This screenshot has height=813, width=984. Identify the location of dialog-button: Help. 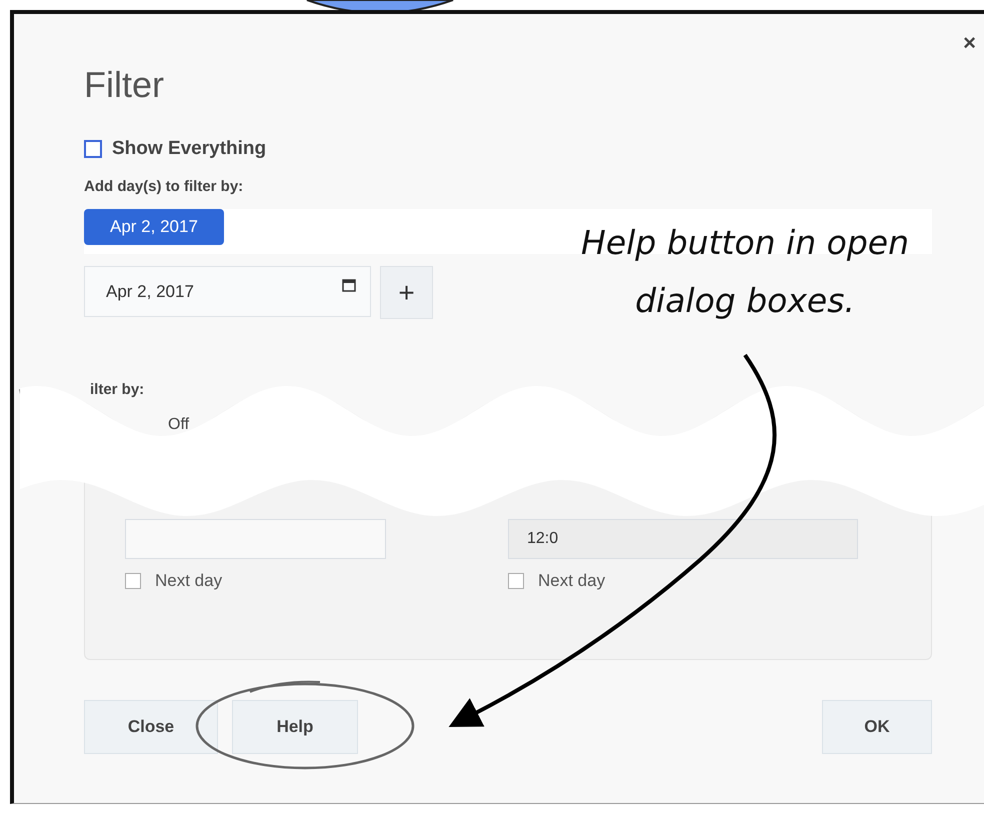
(295, 727).